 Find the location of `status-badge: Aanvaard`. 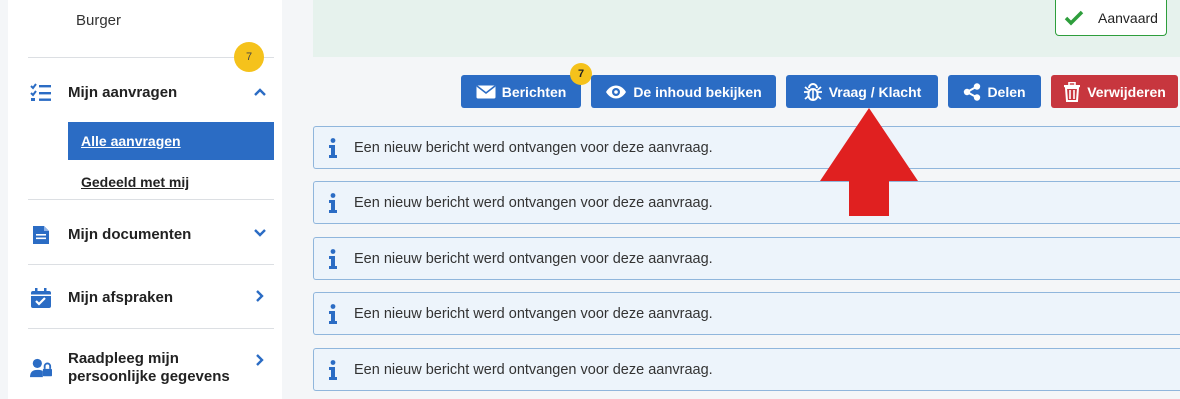

status-badge: Aanvaard is located at coordinates (1111, 18).